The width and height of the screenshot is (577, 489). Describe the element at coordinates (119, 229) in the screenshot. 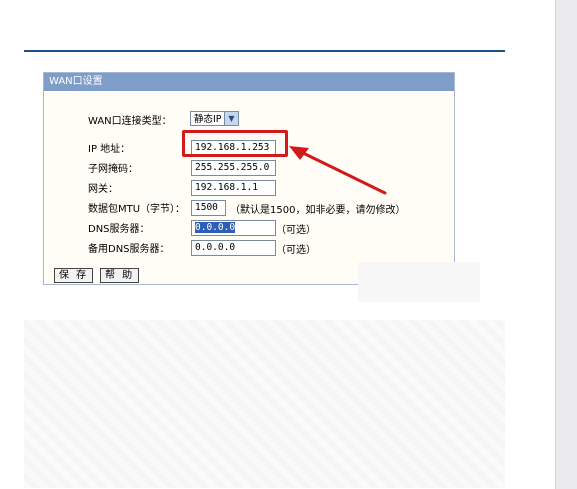

I see `dns-label: DNS服务器：` at that location.